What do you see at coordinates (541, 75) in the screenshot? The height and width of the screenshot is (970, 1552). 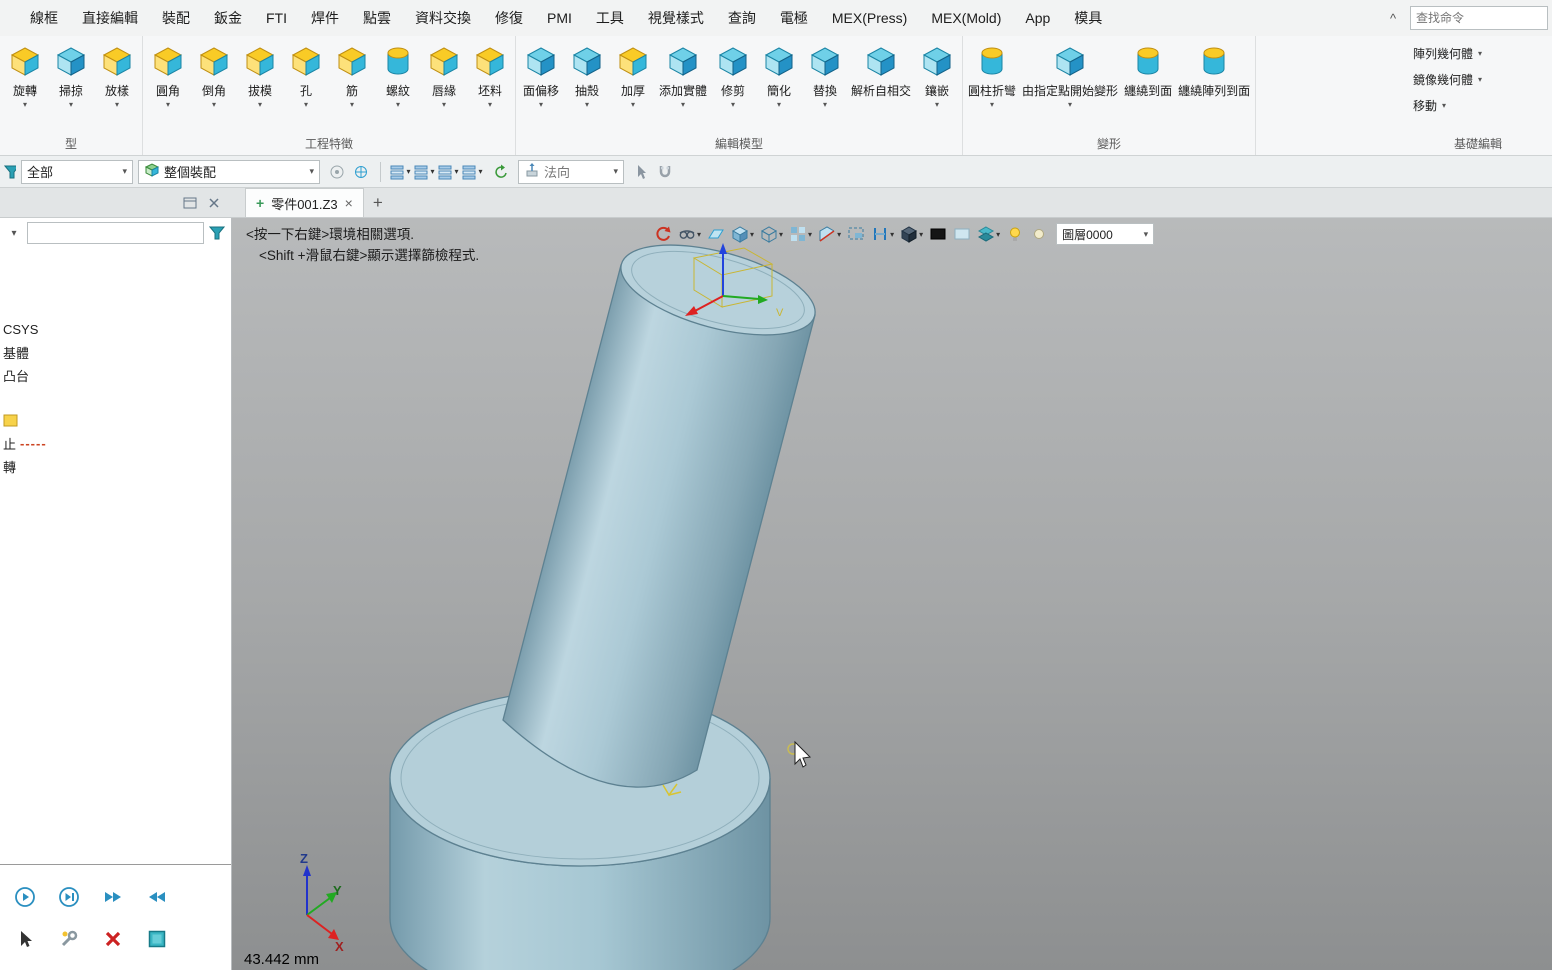 I see `ribbon-tool-button: 面偏移 ▾` at bounding box center [541, 75].